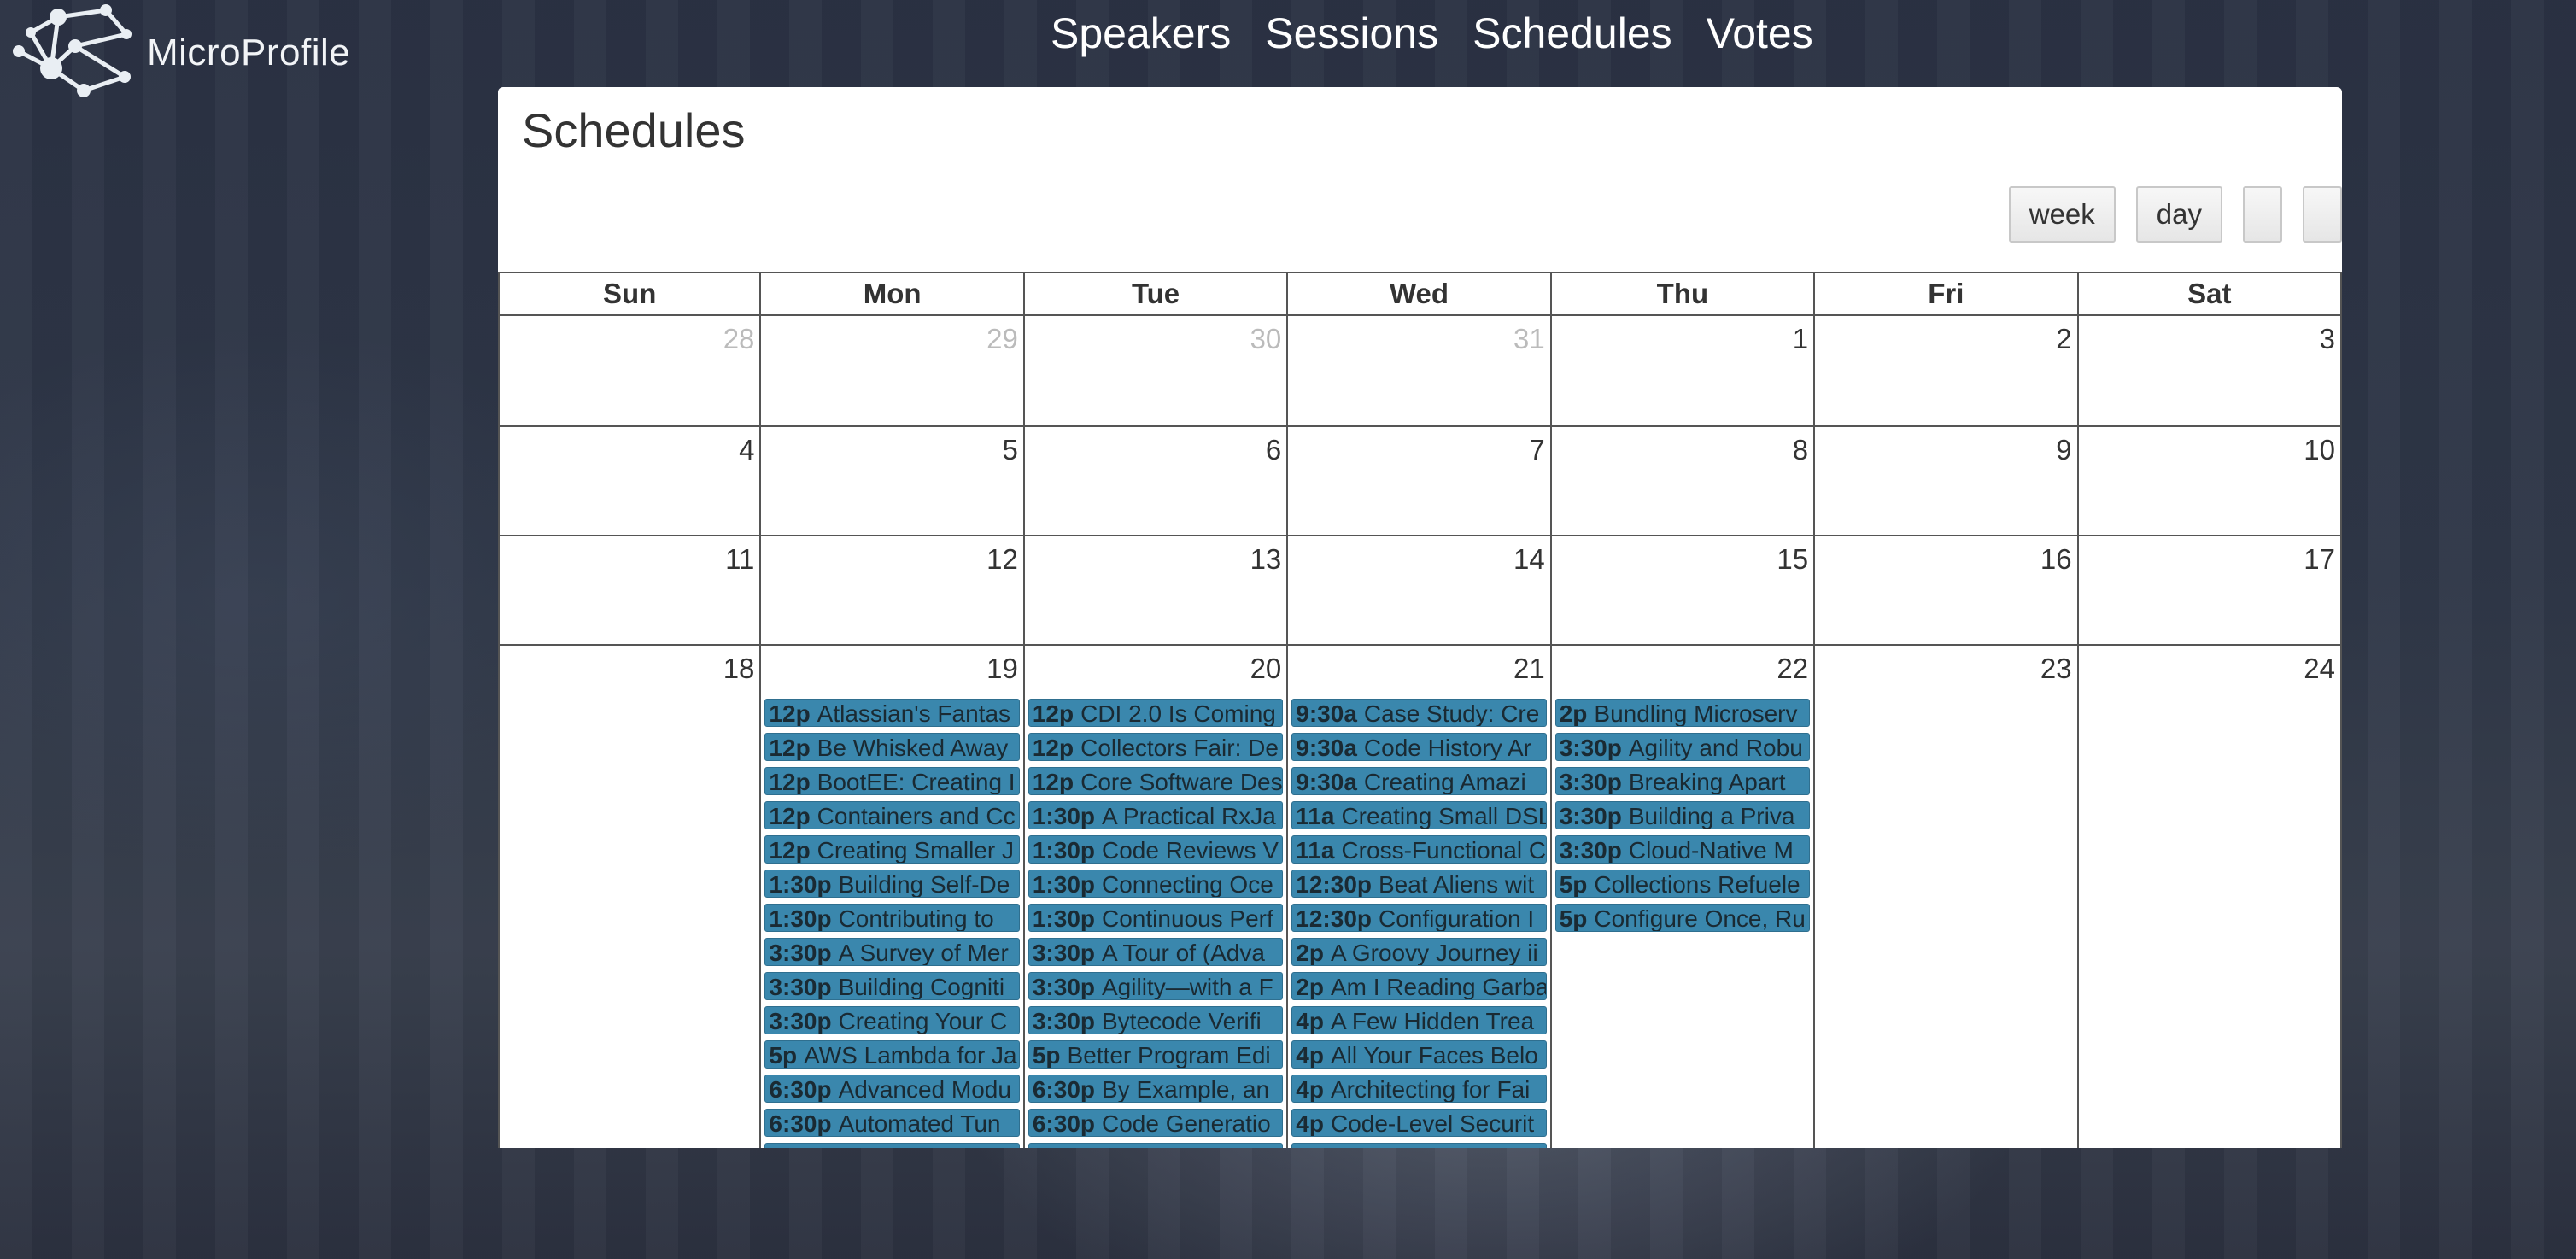 This screenshot has width=2576, height=1259. I want to click on day-number: 30, so click(1266, 339).